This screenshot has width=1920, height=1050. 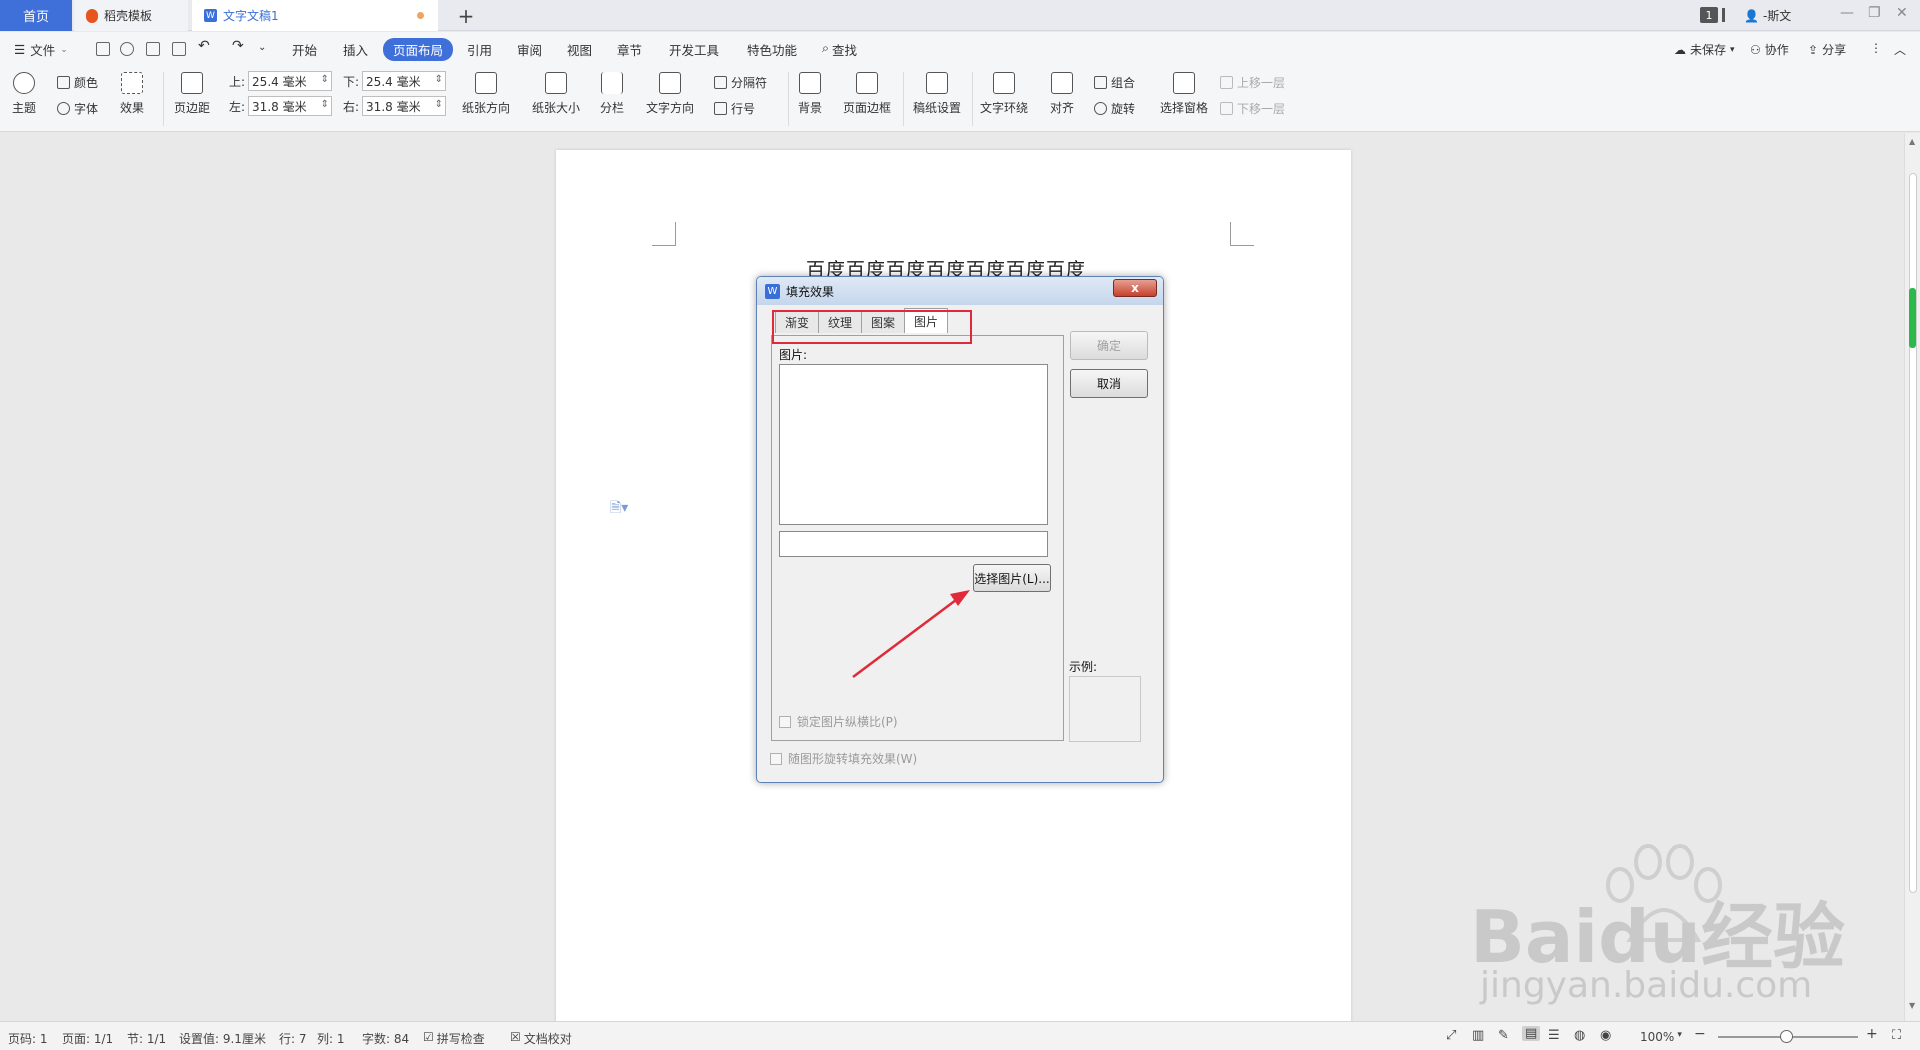 I want to click on baidu-watermark: Baidu经验 jingyan.baidu.com, so click(x=1690, y=930).